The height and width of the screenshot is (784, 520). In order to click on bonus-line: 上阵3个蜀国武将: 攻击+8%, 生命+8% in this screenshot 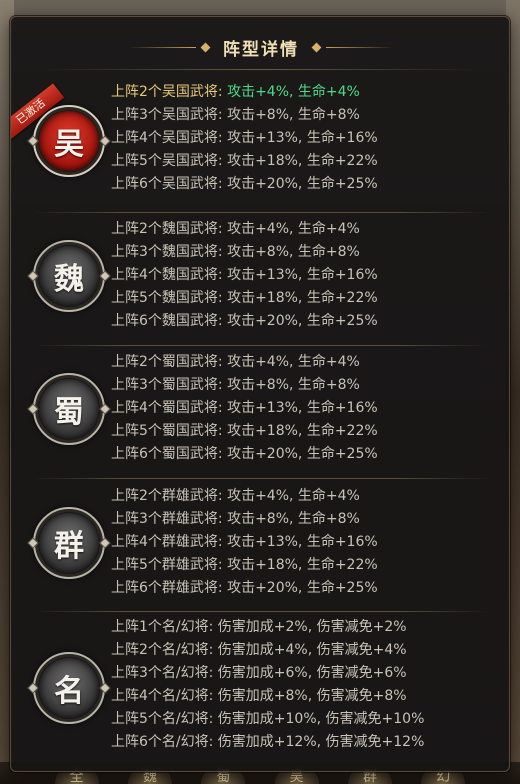, I will do `click(235, 385)`.